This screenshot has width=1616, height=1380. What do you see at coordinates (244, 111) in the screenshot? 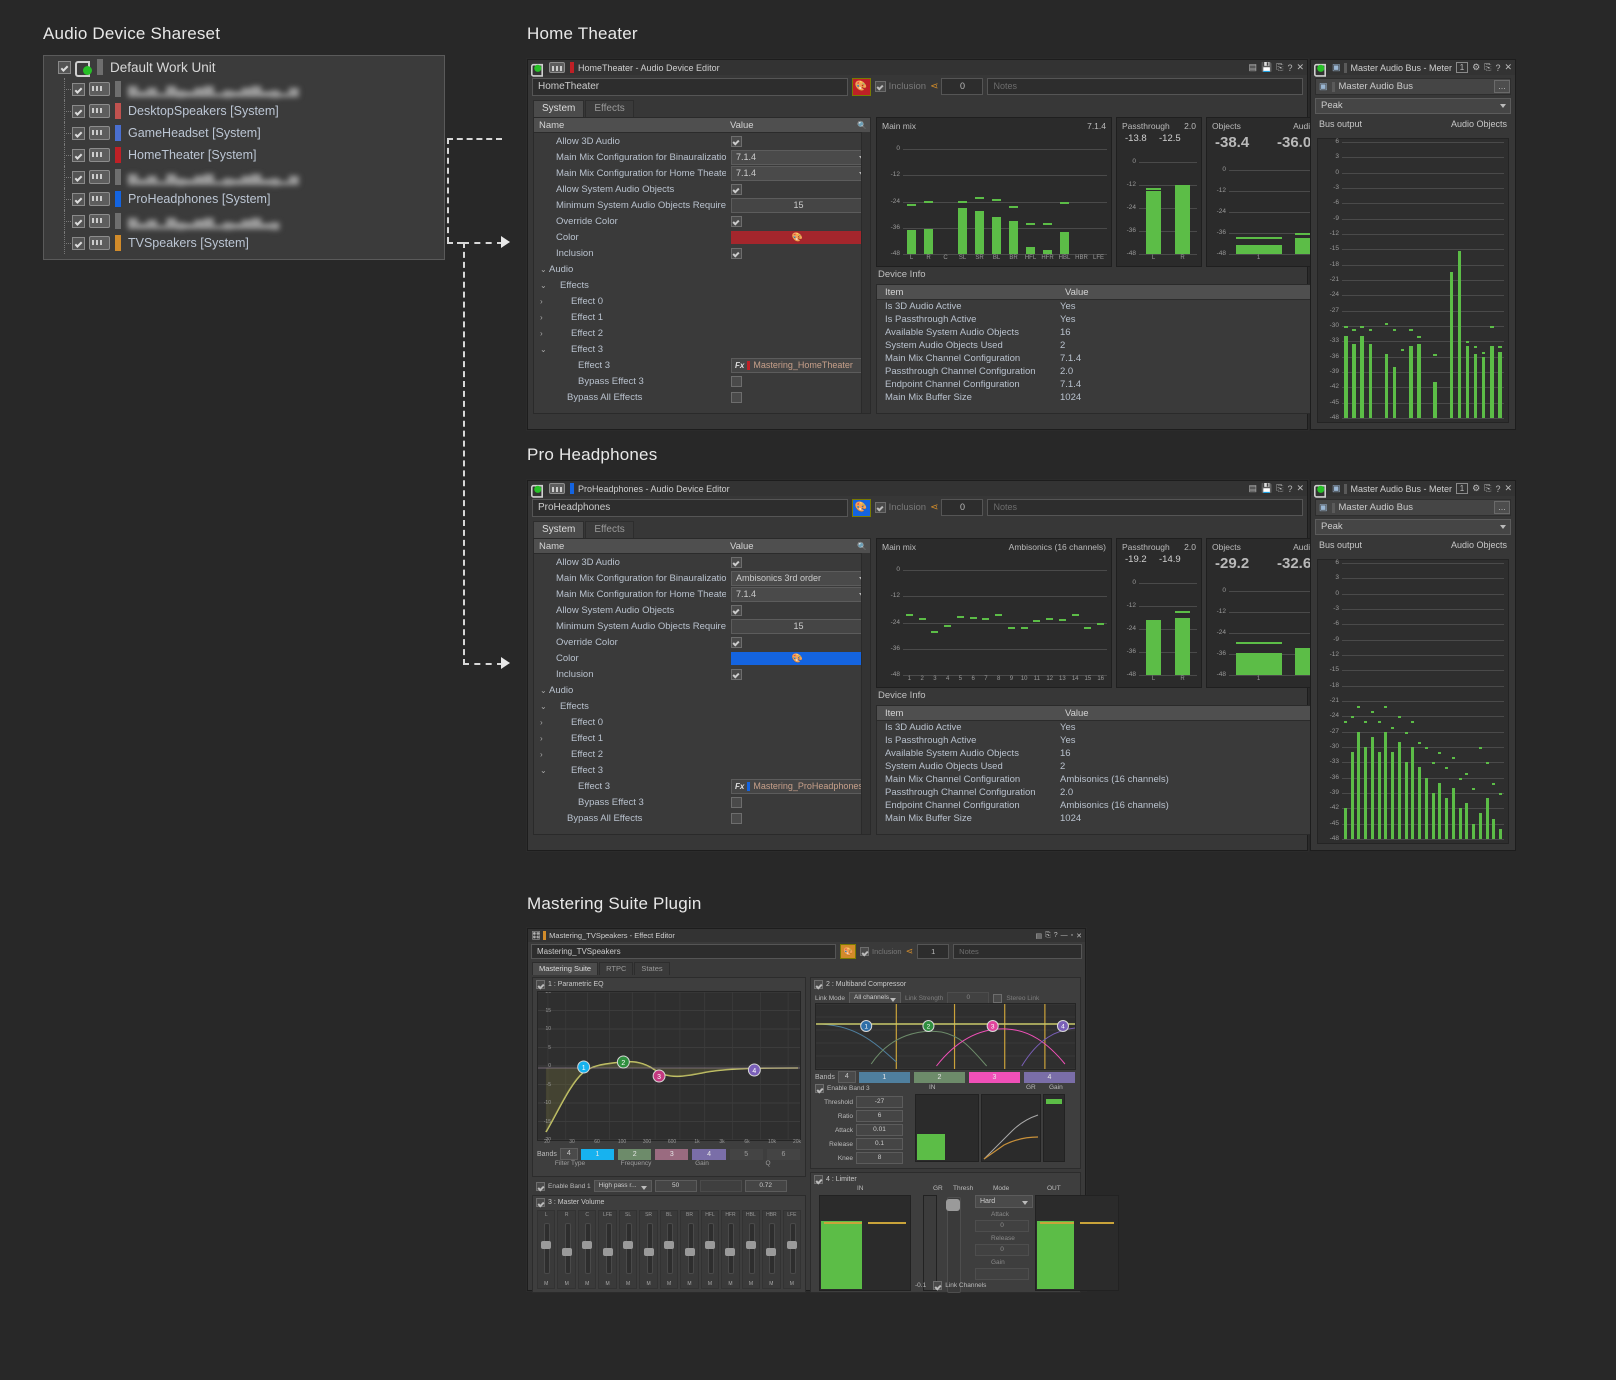
I see `tree-item-row: DesktopSpeakers [System]` at bounding box center [244, 111].